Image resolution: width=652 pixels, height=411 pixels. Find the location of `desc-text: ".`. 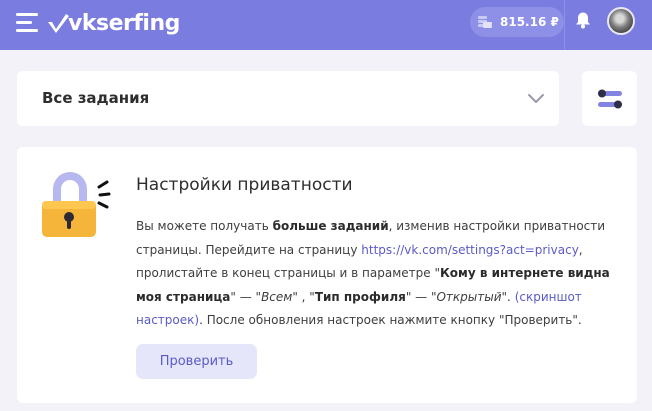

desc-text: ". is located at coordinates (508, 296).